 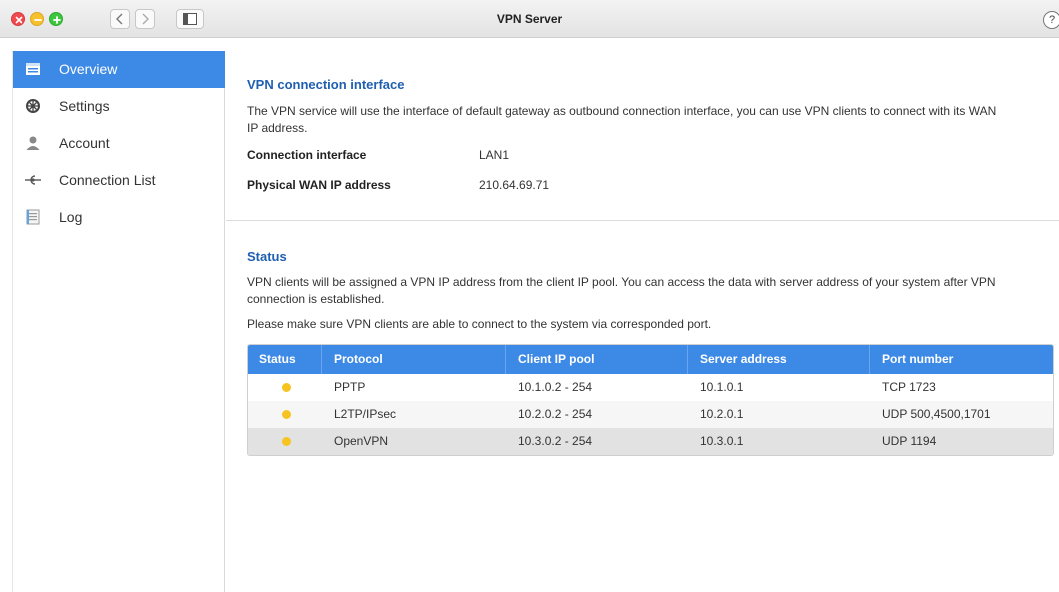 What do you see at coordinates (267, 256) in the screenshot?
I see `status-section-title: Status` at bounding box center [267, 256].